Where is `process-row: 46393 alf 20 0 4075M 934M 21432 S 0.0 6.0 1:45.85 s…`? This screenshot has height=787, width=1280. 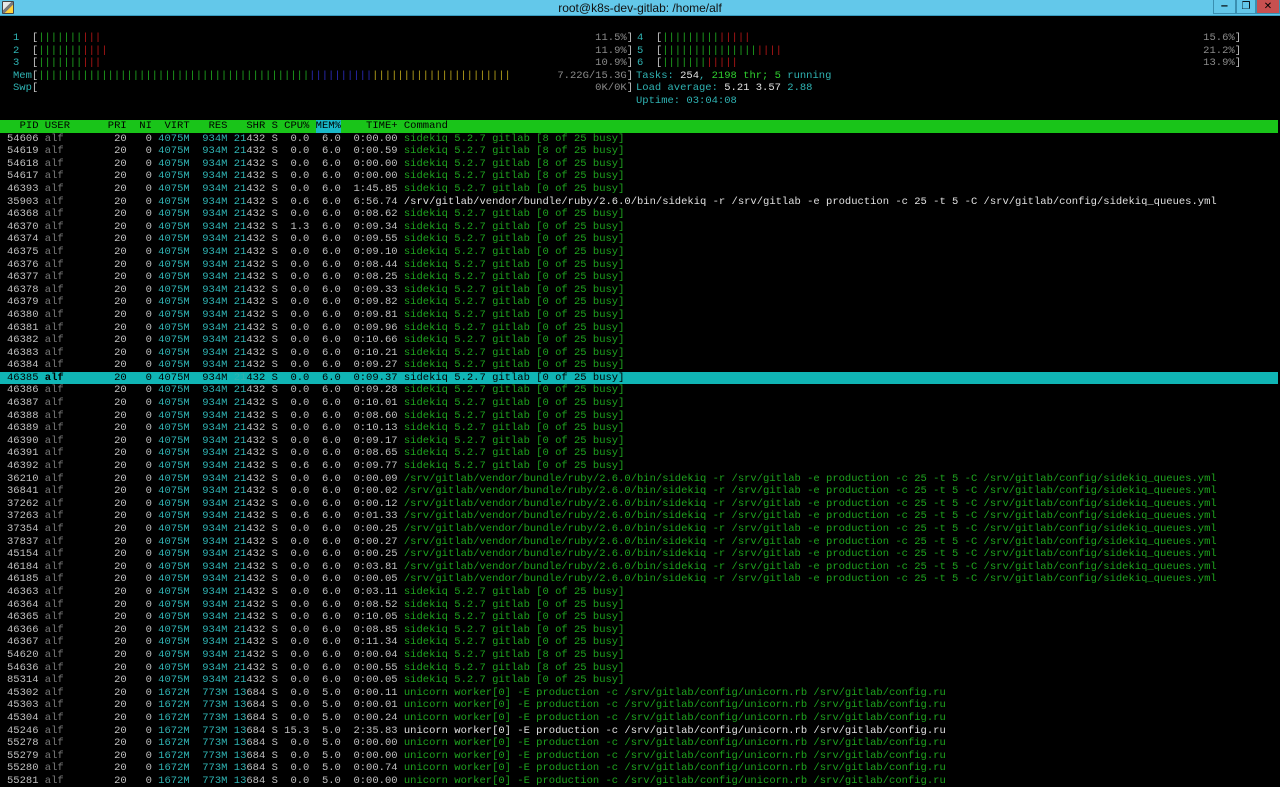
process-row: 46393 alf 20 0 4075M 934M 21432 S 0.0 6.0 1:45.85 s… is located at coordinates (639, 189).